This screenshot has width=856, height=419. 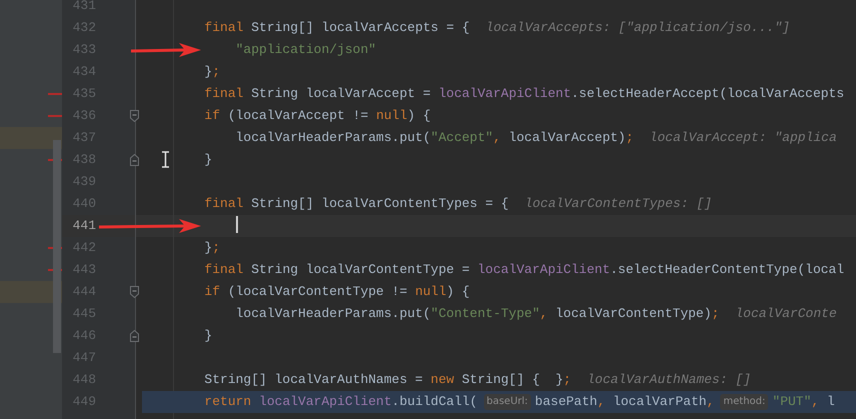 I want to click on code-line: if (localVarContentType != null) {, so click(x=337, y=291).